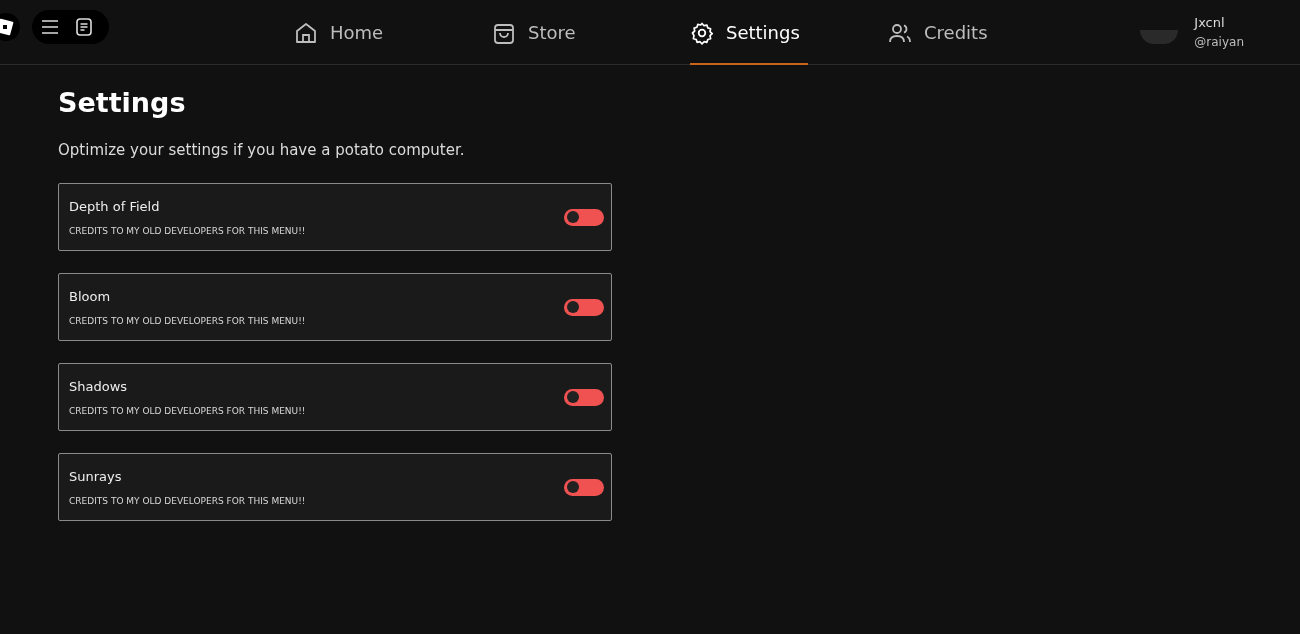  I want to click on nav-tab: Home, so click(343, 32).